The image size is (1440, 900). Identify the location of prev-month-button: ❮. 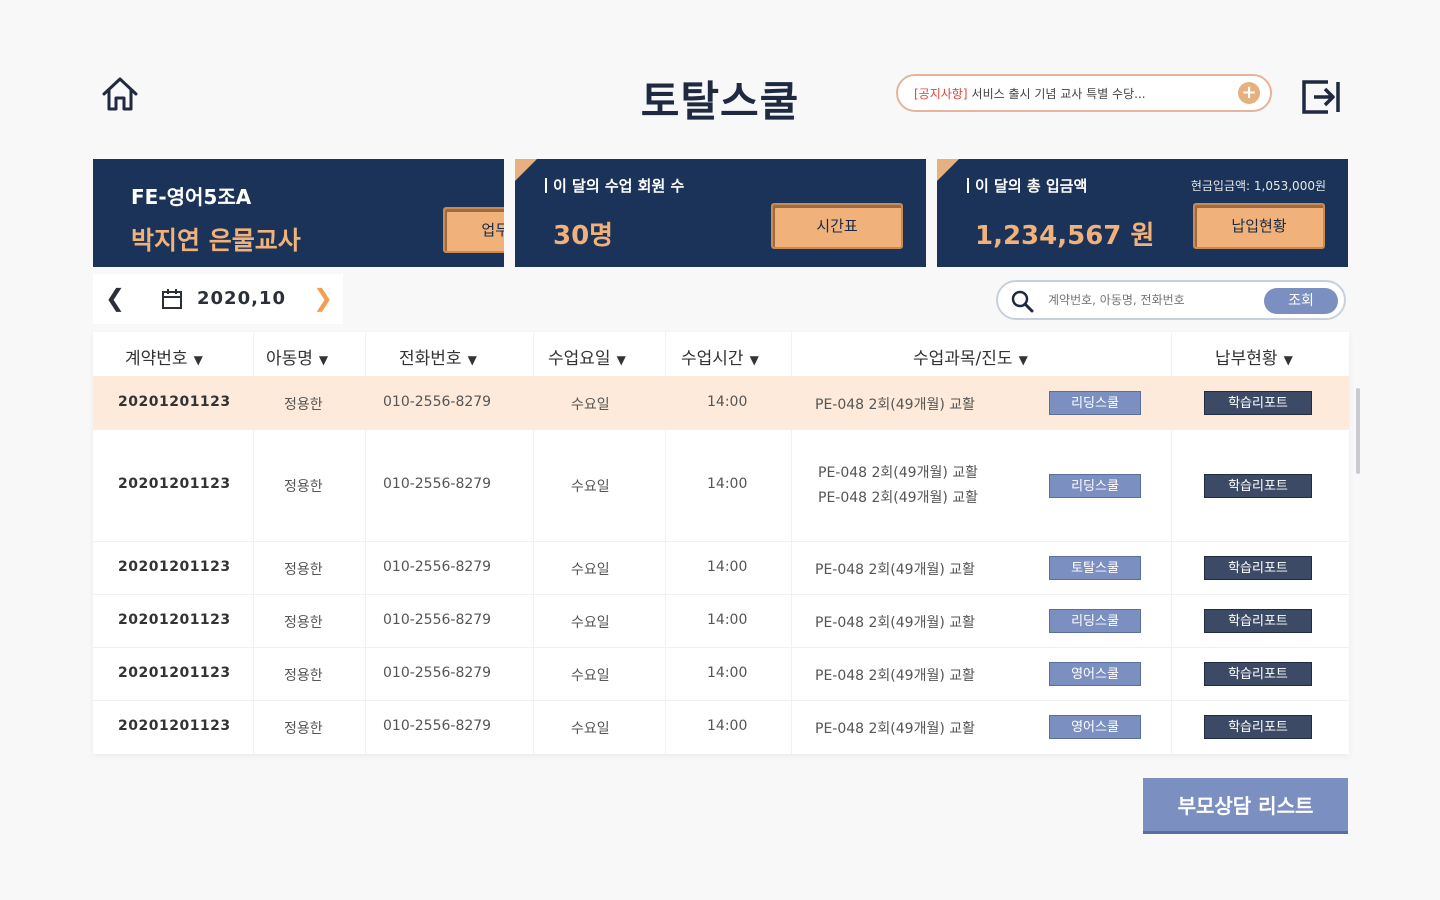
(115, 298).